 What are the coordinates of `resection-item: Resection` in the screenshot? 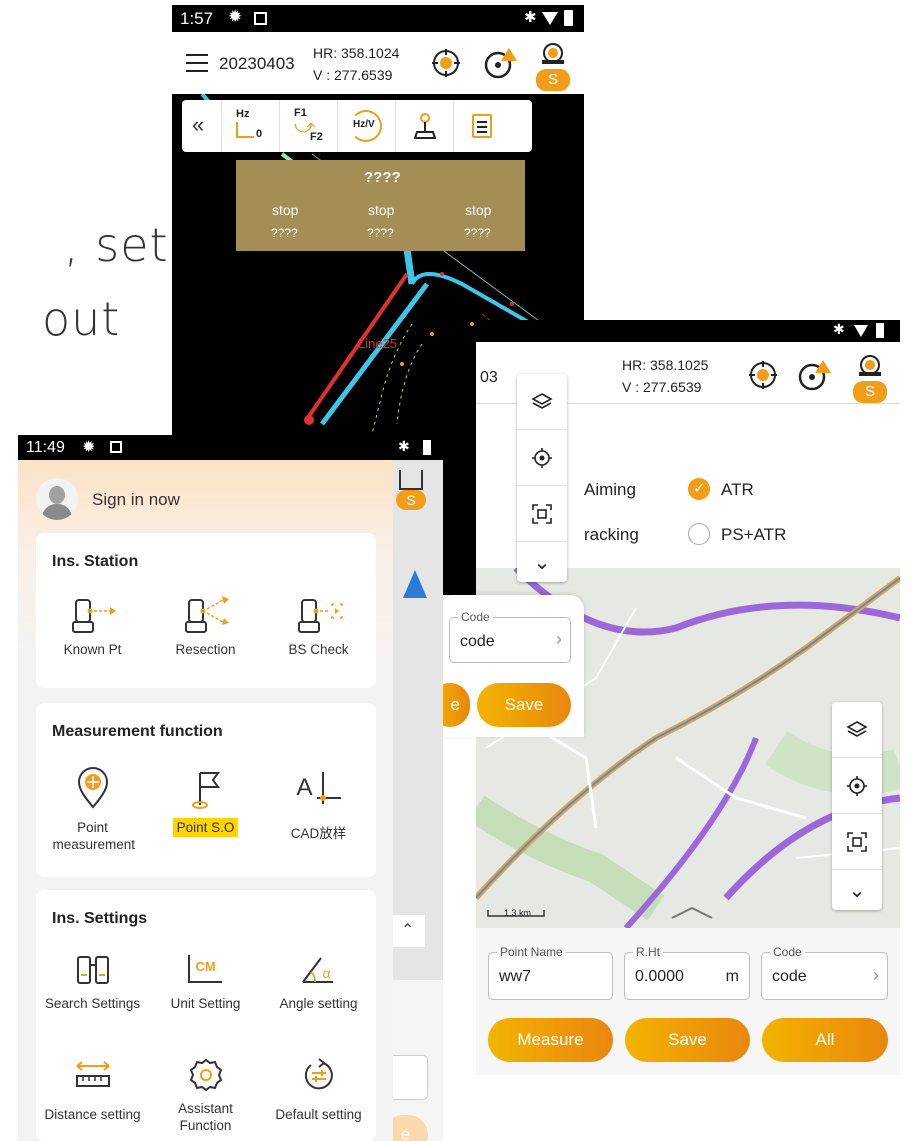 It's located at (205, 624).